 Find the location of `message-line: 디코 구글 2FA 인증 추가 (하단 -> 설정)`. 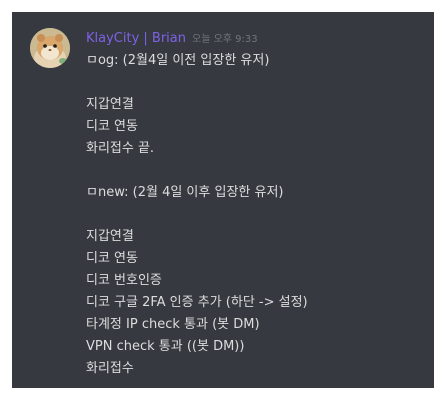

message-line: 디코 구글 2FA 인증 추가 (하단 -> 설정) is located at coordinates (197, 302).